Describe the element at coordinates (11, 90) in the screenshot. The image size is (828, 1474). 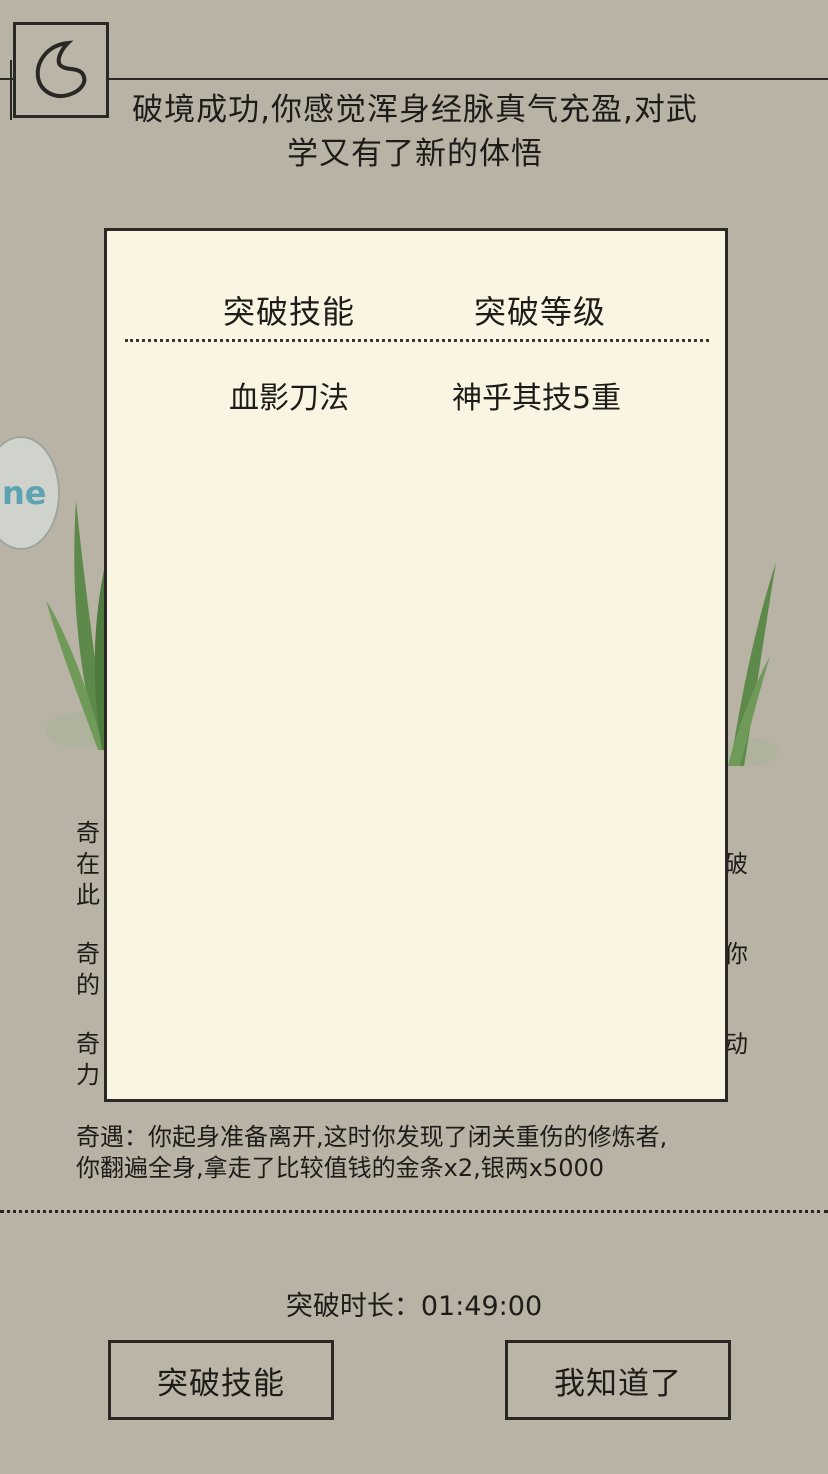
I see `frame-left-line` at that location.